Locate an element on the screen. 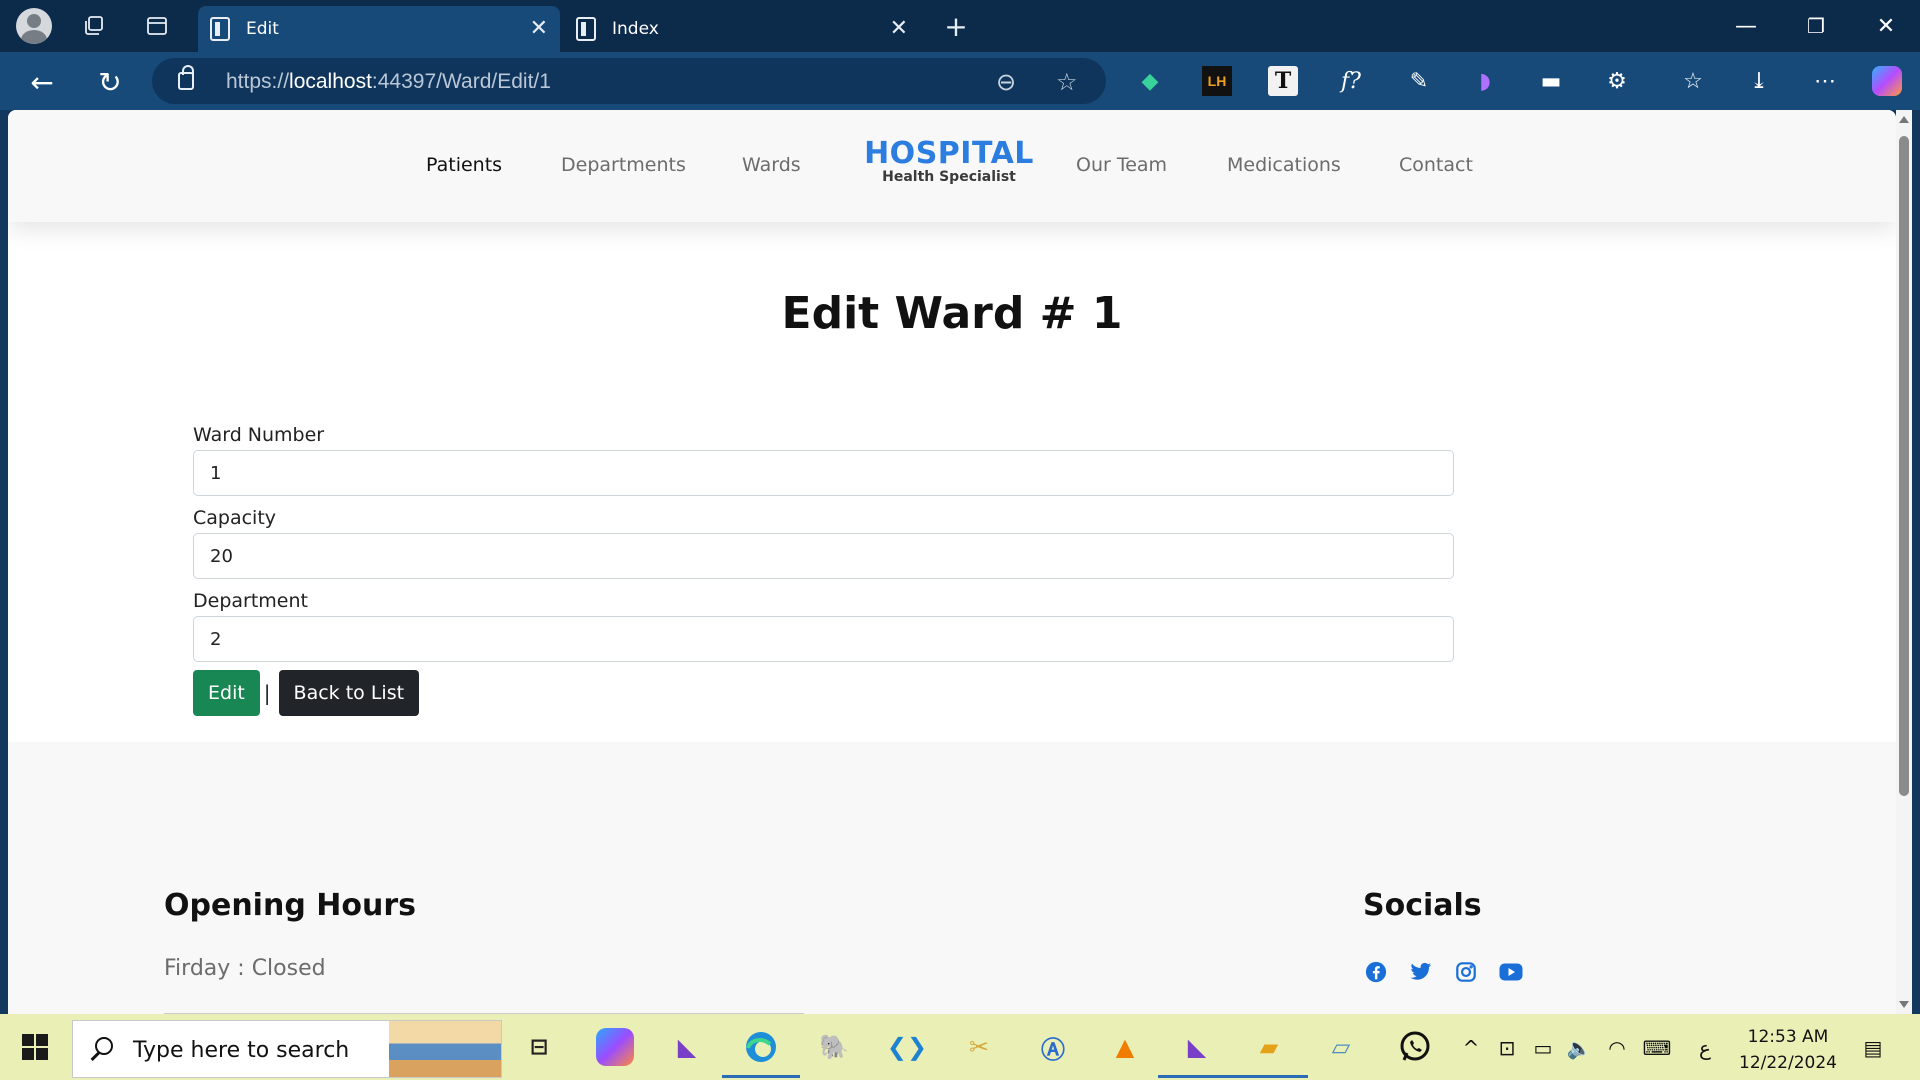 This screenshot has height=1080, width=1920. color-picker-icon: ✎ is located at coordinates (1419, 81).